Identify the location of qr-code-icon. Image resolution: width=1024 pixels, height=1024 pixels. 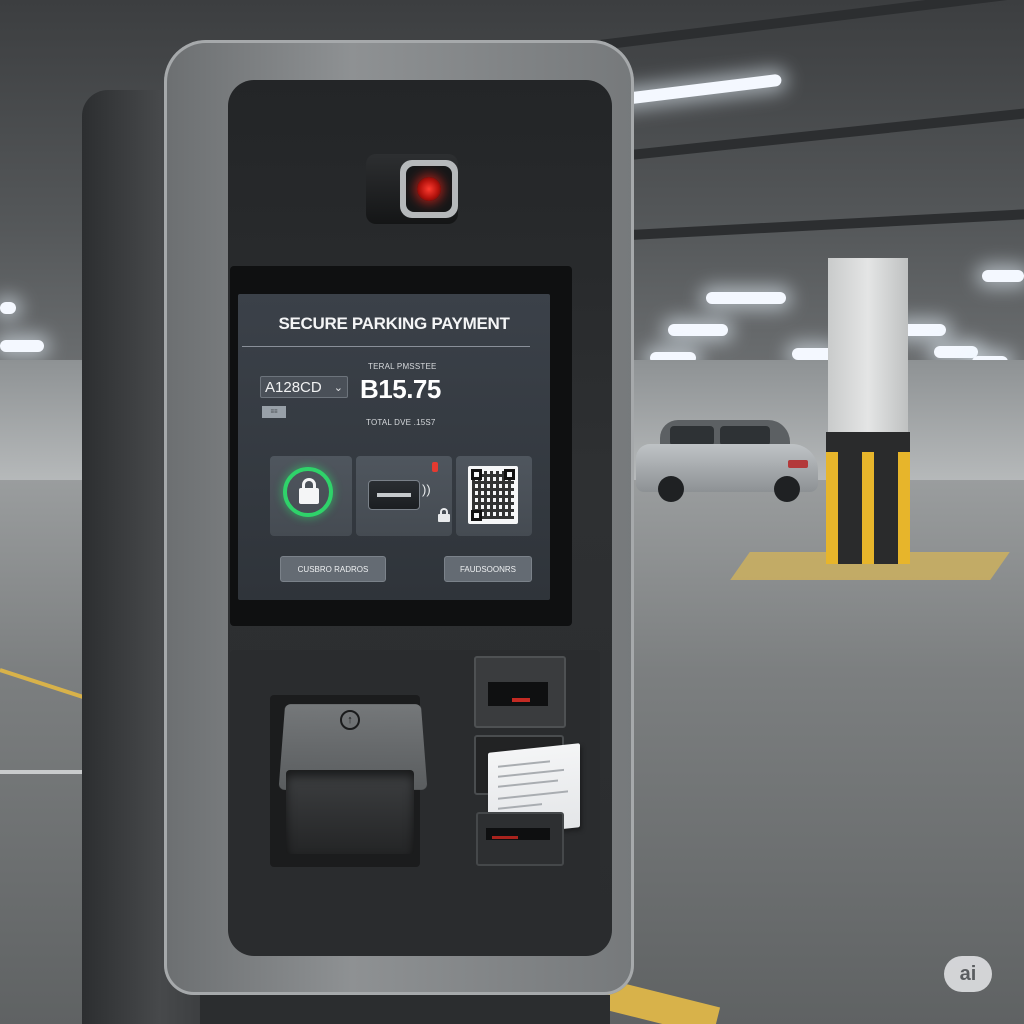
(493, 495).